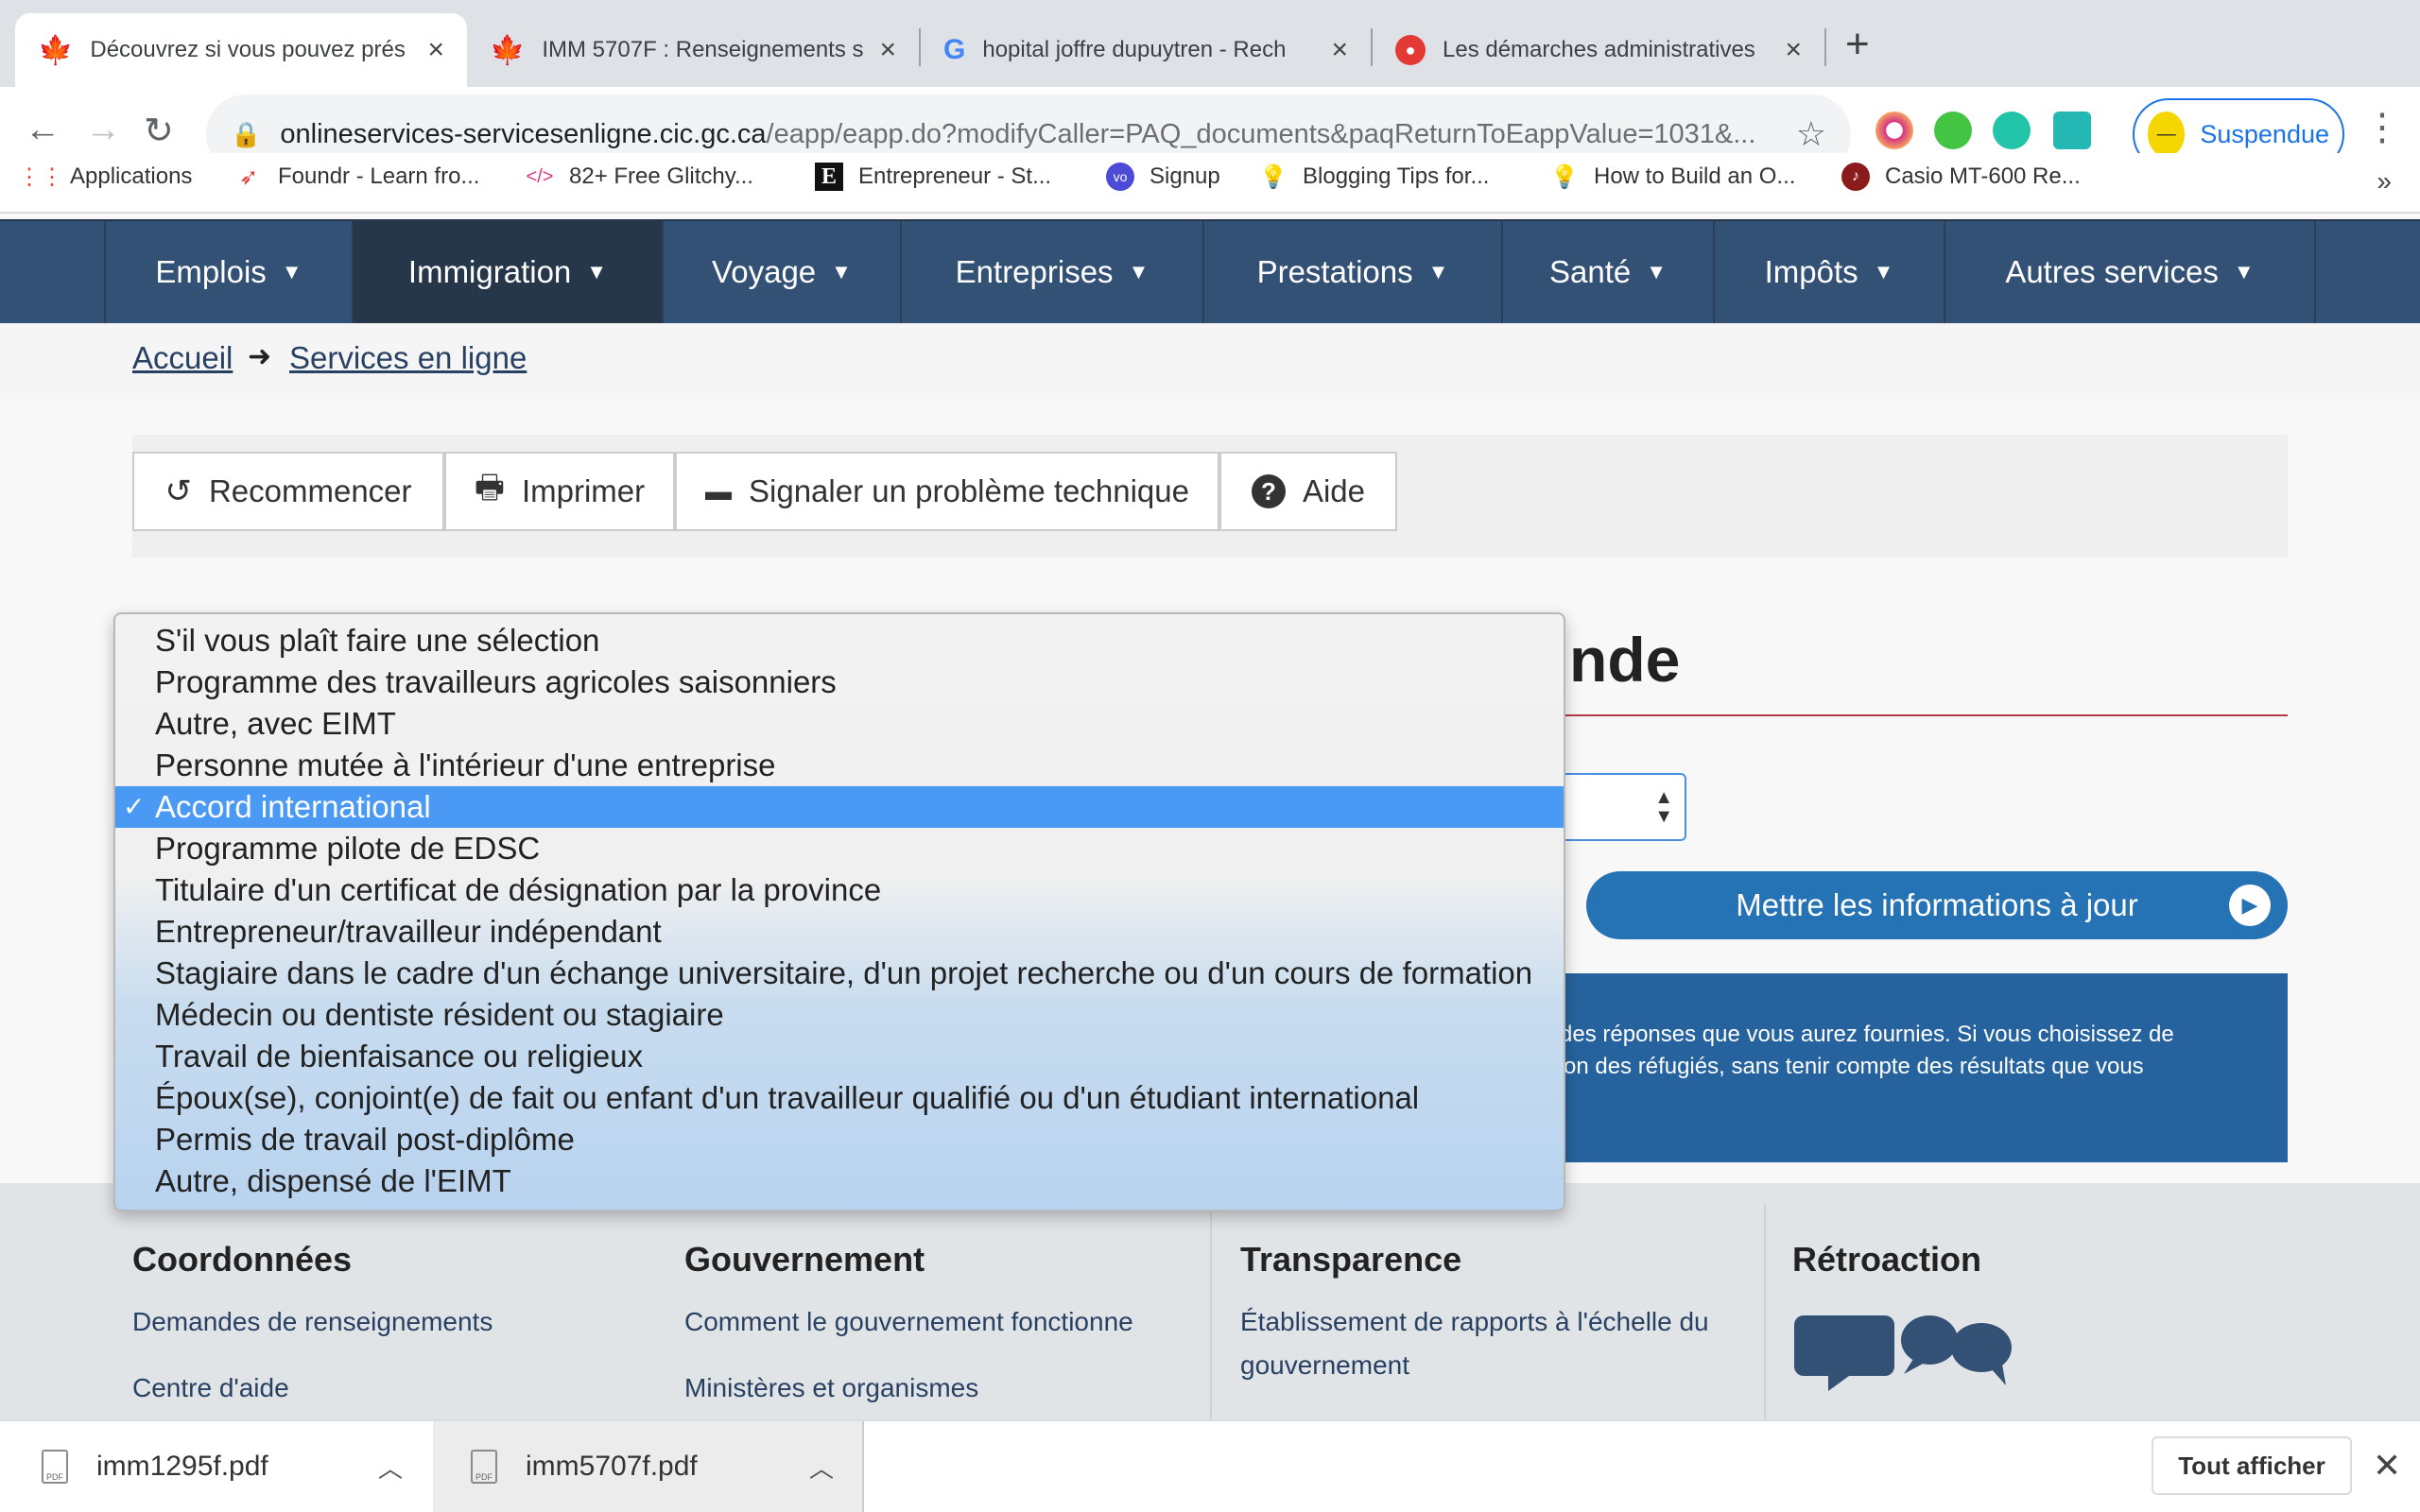 The height and width of the screenshot is (1512, 2420). I want to click on footer-feedback: Rétroaction, so click(2057, 1301).